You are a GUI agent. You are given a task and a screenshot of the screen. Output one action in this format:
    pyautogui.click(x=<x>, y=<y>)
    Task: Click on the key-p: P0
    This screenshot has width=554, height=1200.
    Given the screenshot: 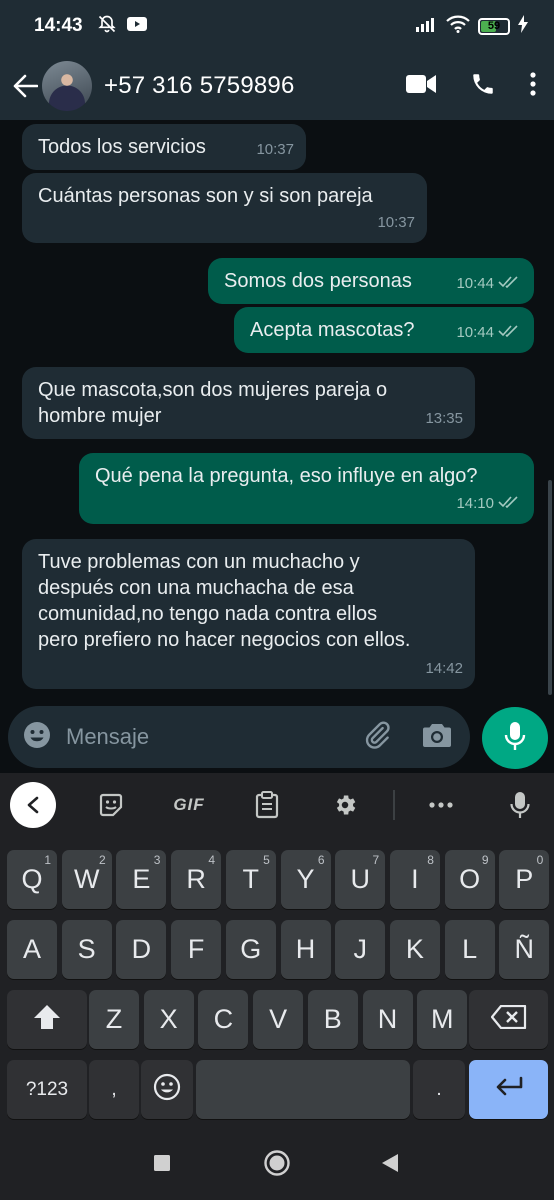 What is the action you would take?
    pyautogui.click(x=524, y=879)
    